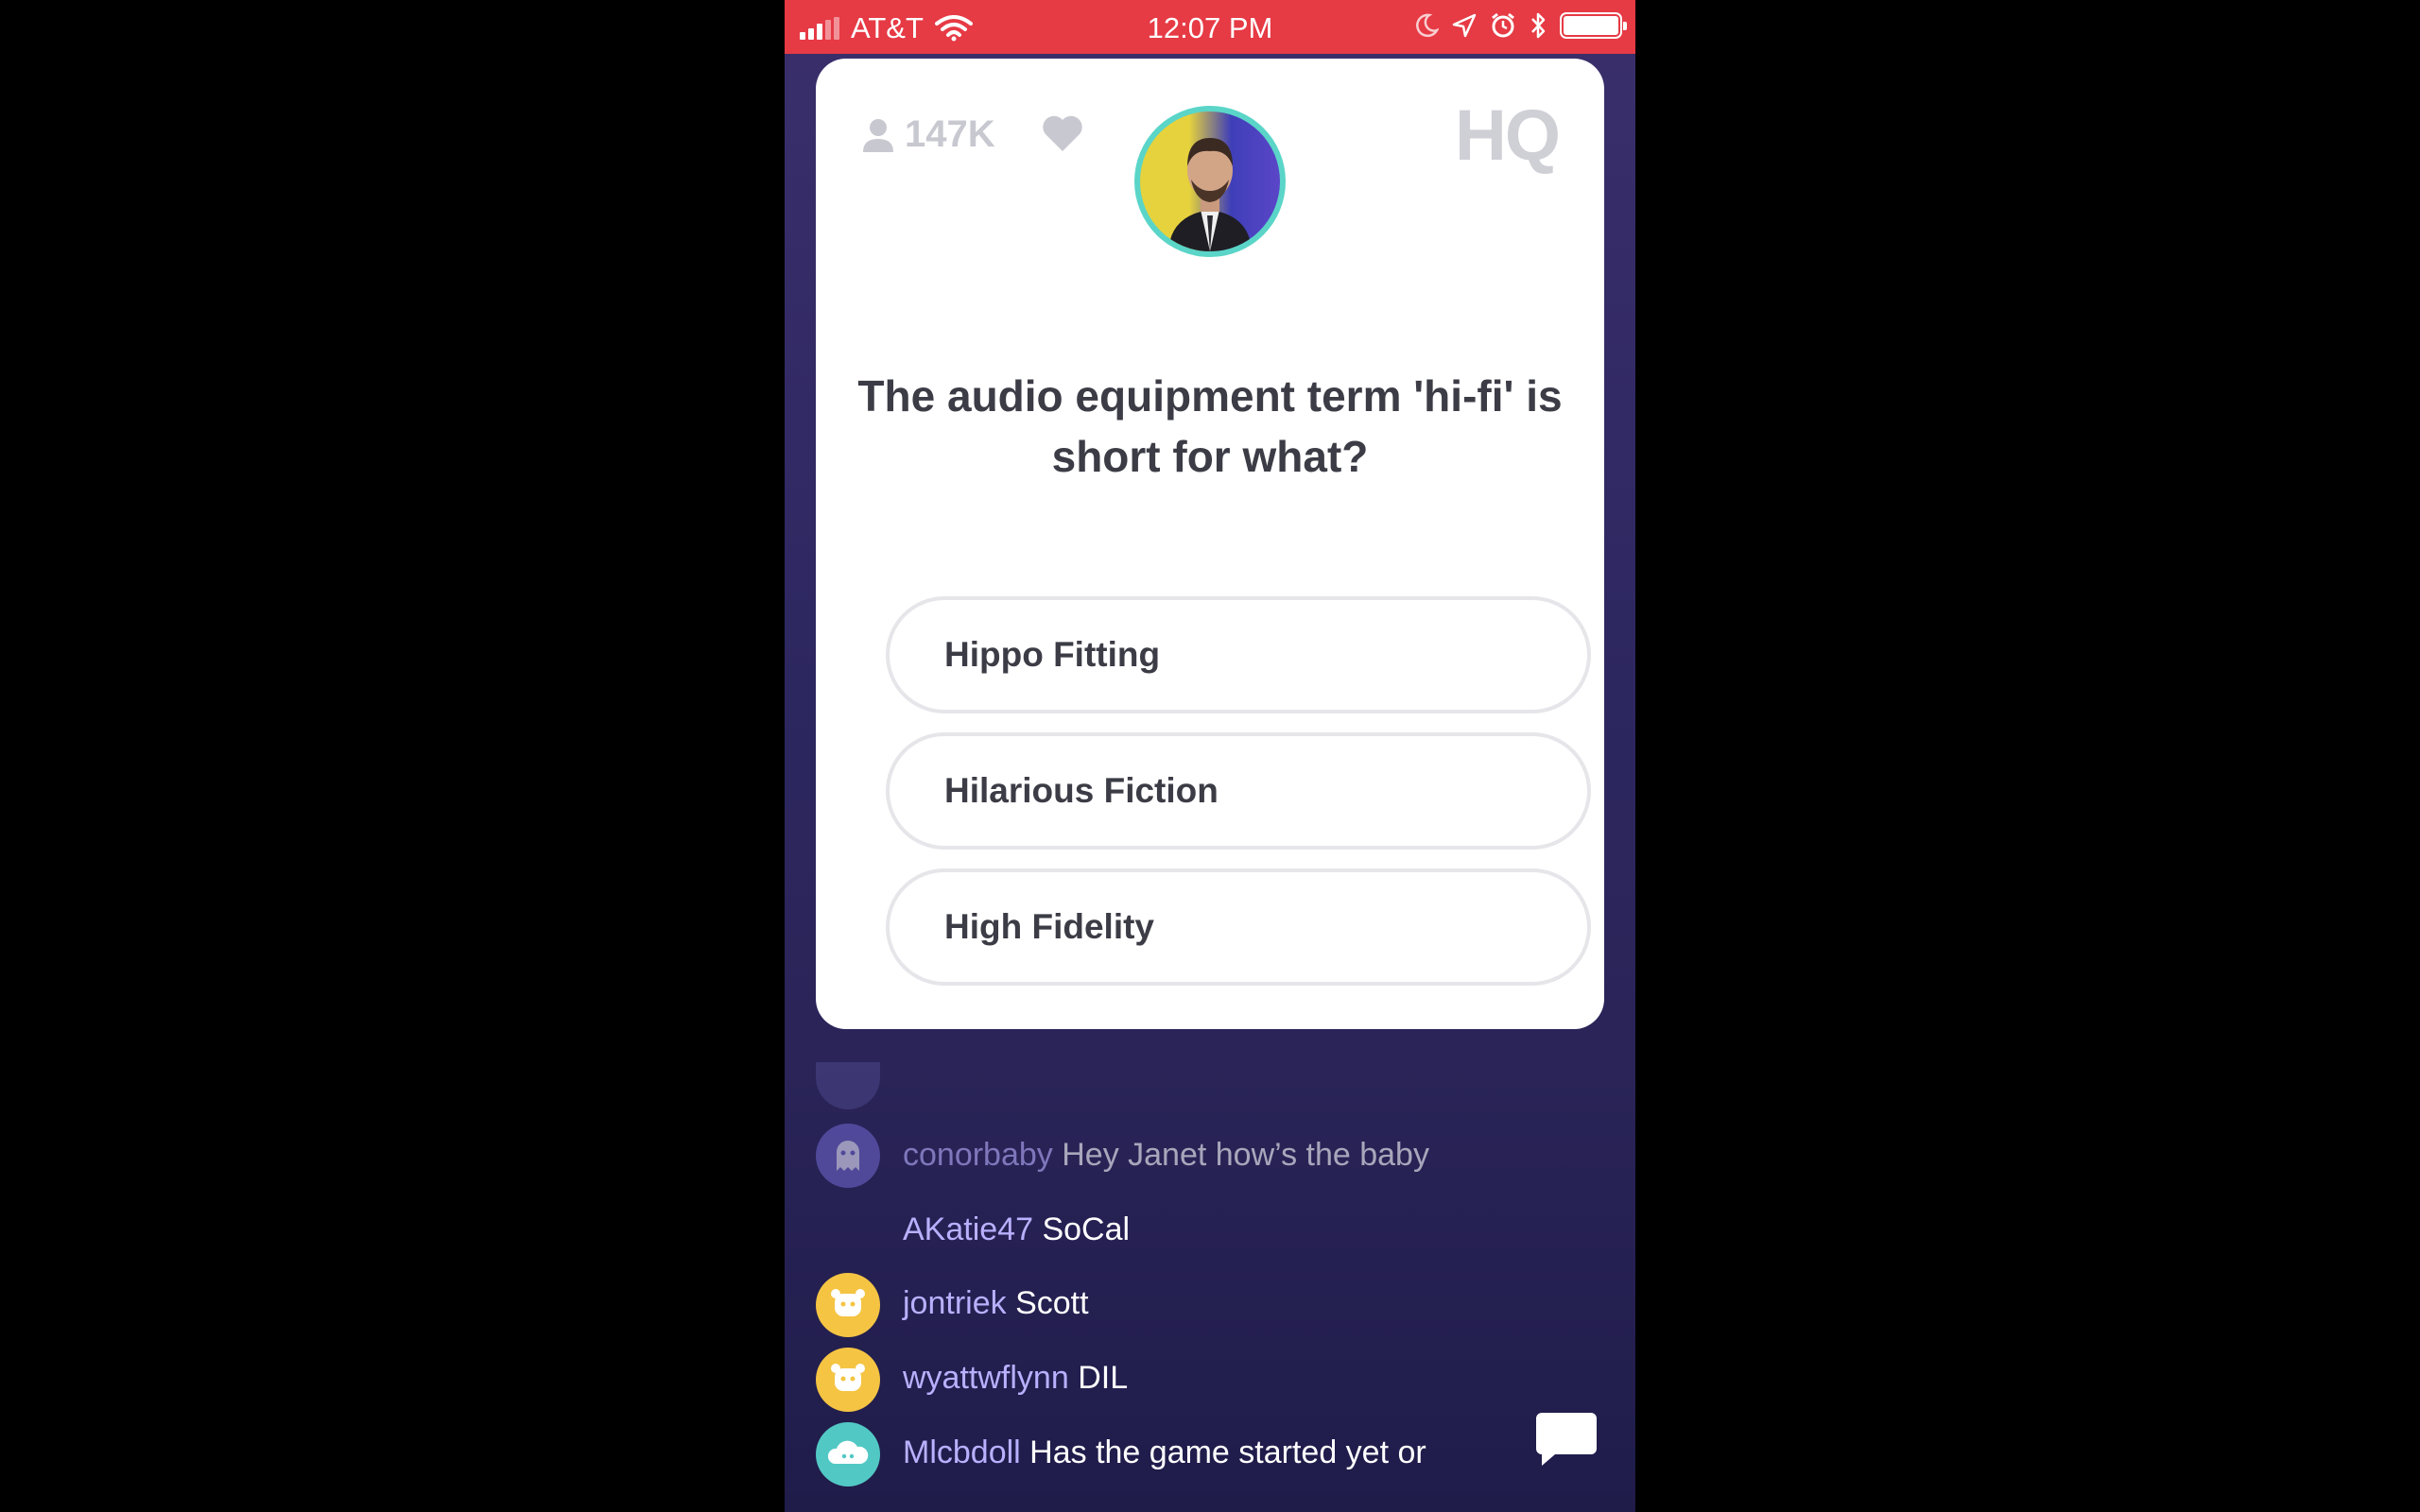 The width and height of the screenshot is (2420, 1512). Describe the element at coordinates (1210, 1231) in the screenshot. I see `chat-message: AKatie47 SoCal` at that location.